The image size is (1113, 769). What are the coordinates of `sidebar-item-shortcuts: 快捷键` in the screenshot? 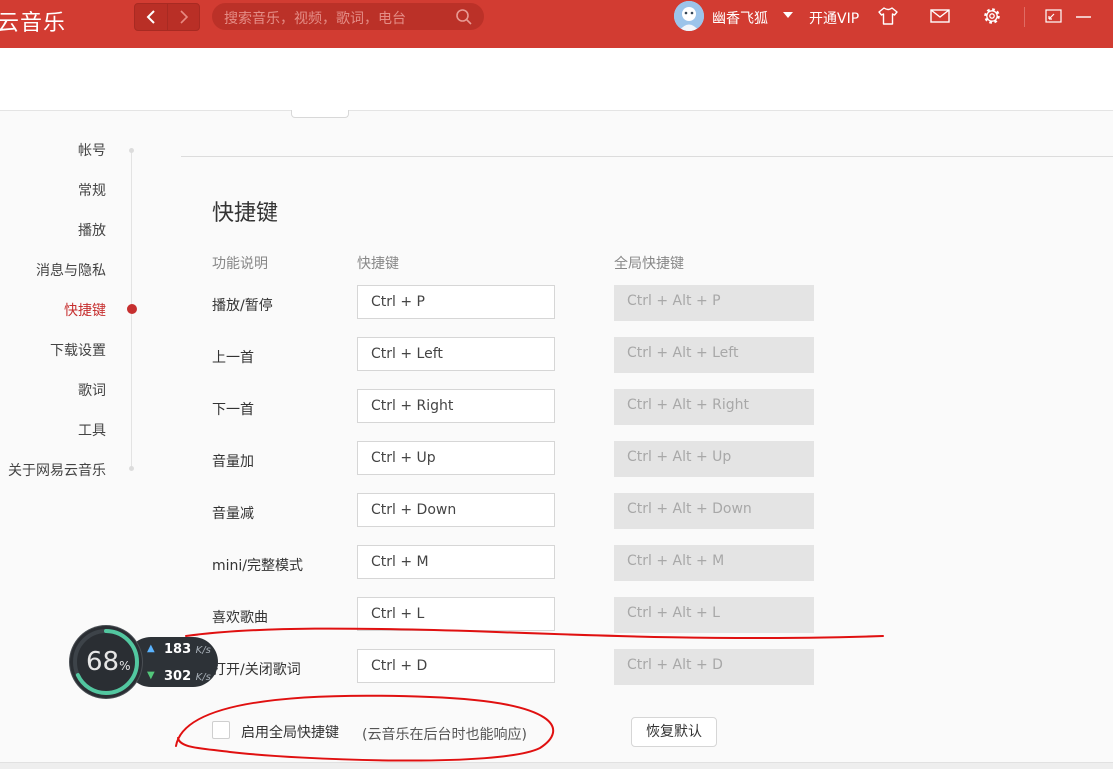 It's located at (85, 310).